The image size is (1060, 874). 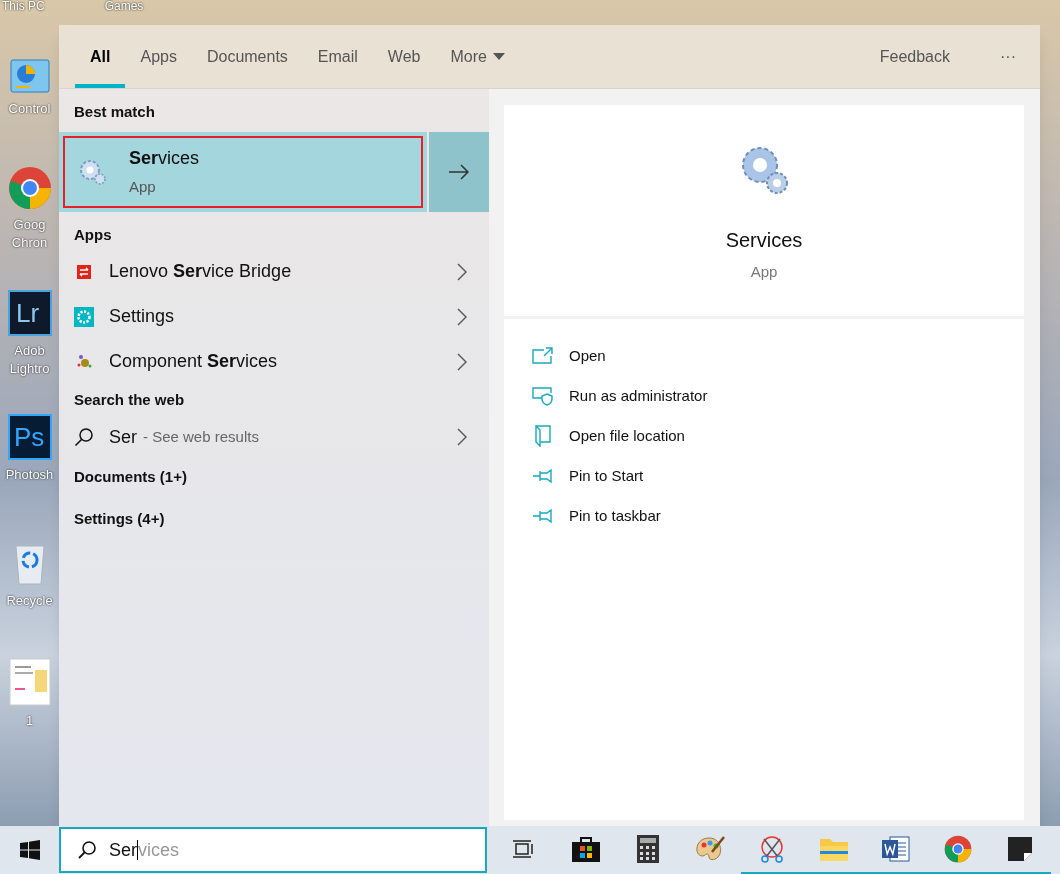 What do you see at coordinates (404, 56) in the screenshot?
I see `search-tab: Web` at bounding box center [404, 56].